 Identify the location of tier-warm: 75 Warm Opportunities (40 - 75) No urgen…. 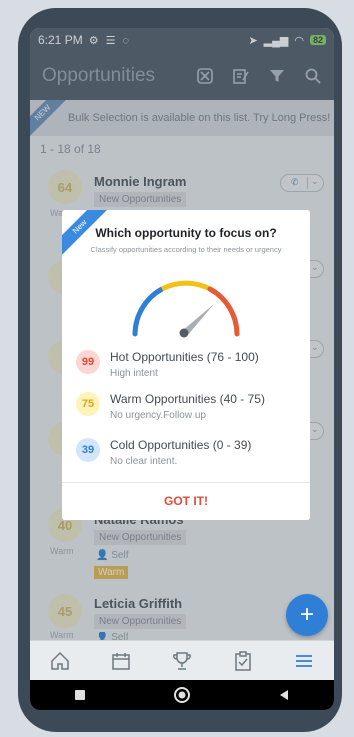
(191, 412).